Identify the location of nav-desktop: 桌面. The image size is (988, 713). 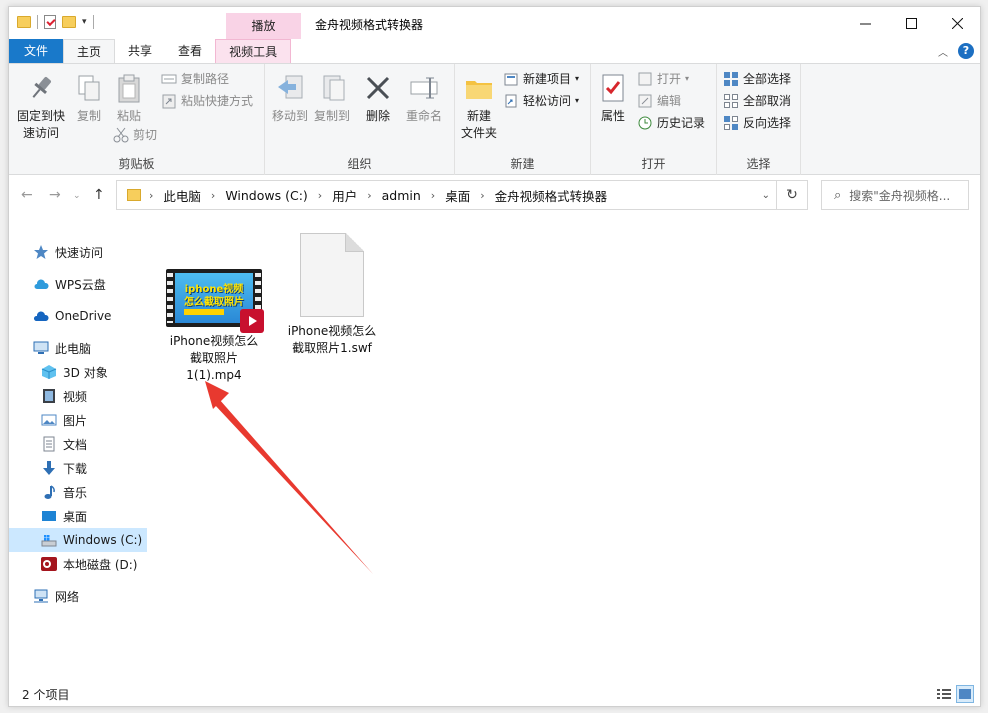
(78, 516).